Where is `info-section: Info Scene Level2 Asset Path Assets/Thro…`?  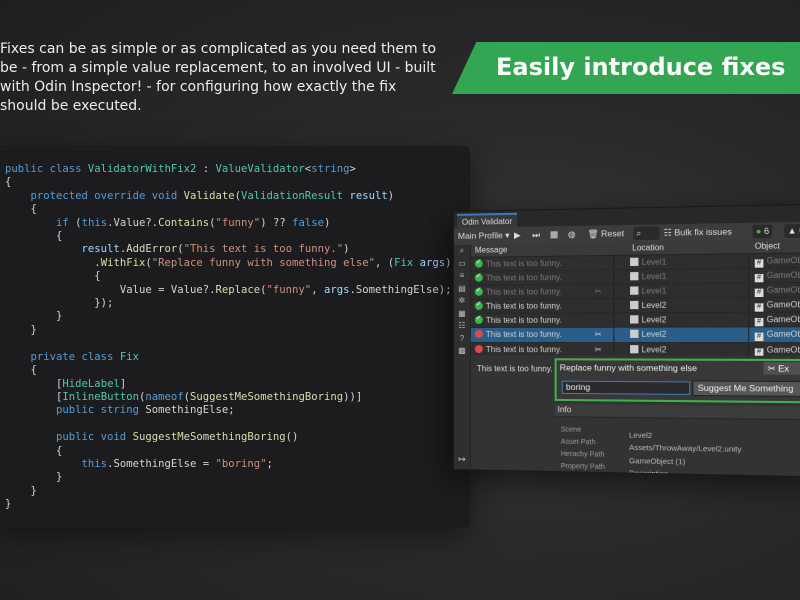 info-section: Info Scene Level2 Asset Path Assets/Thro… is located at coordinates (677, 440).